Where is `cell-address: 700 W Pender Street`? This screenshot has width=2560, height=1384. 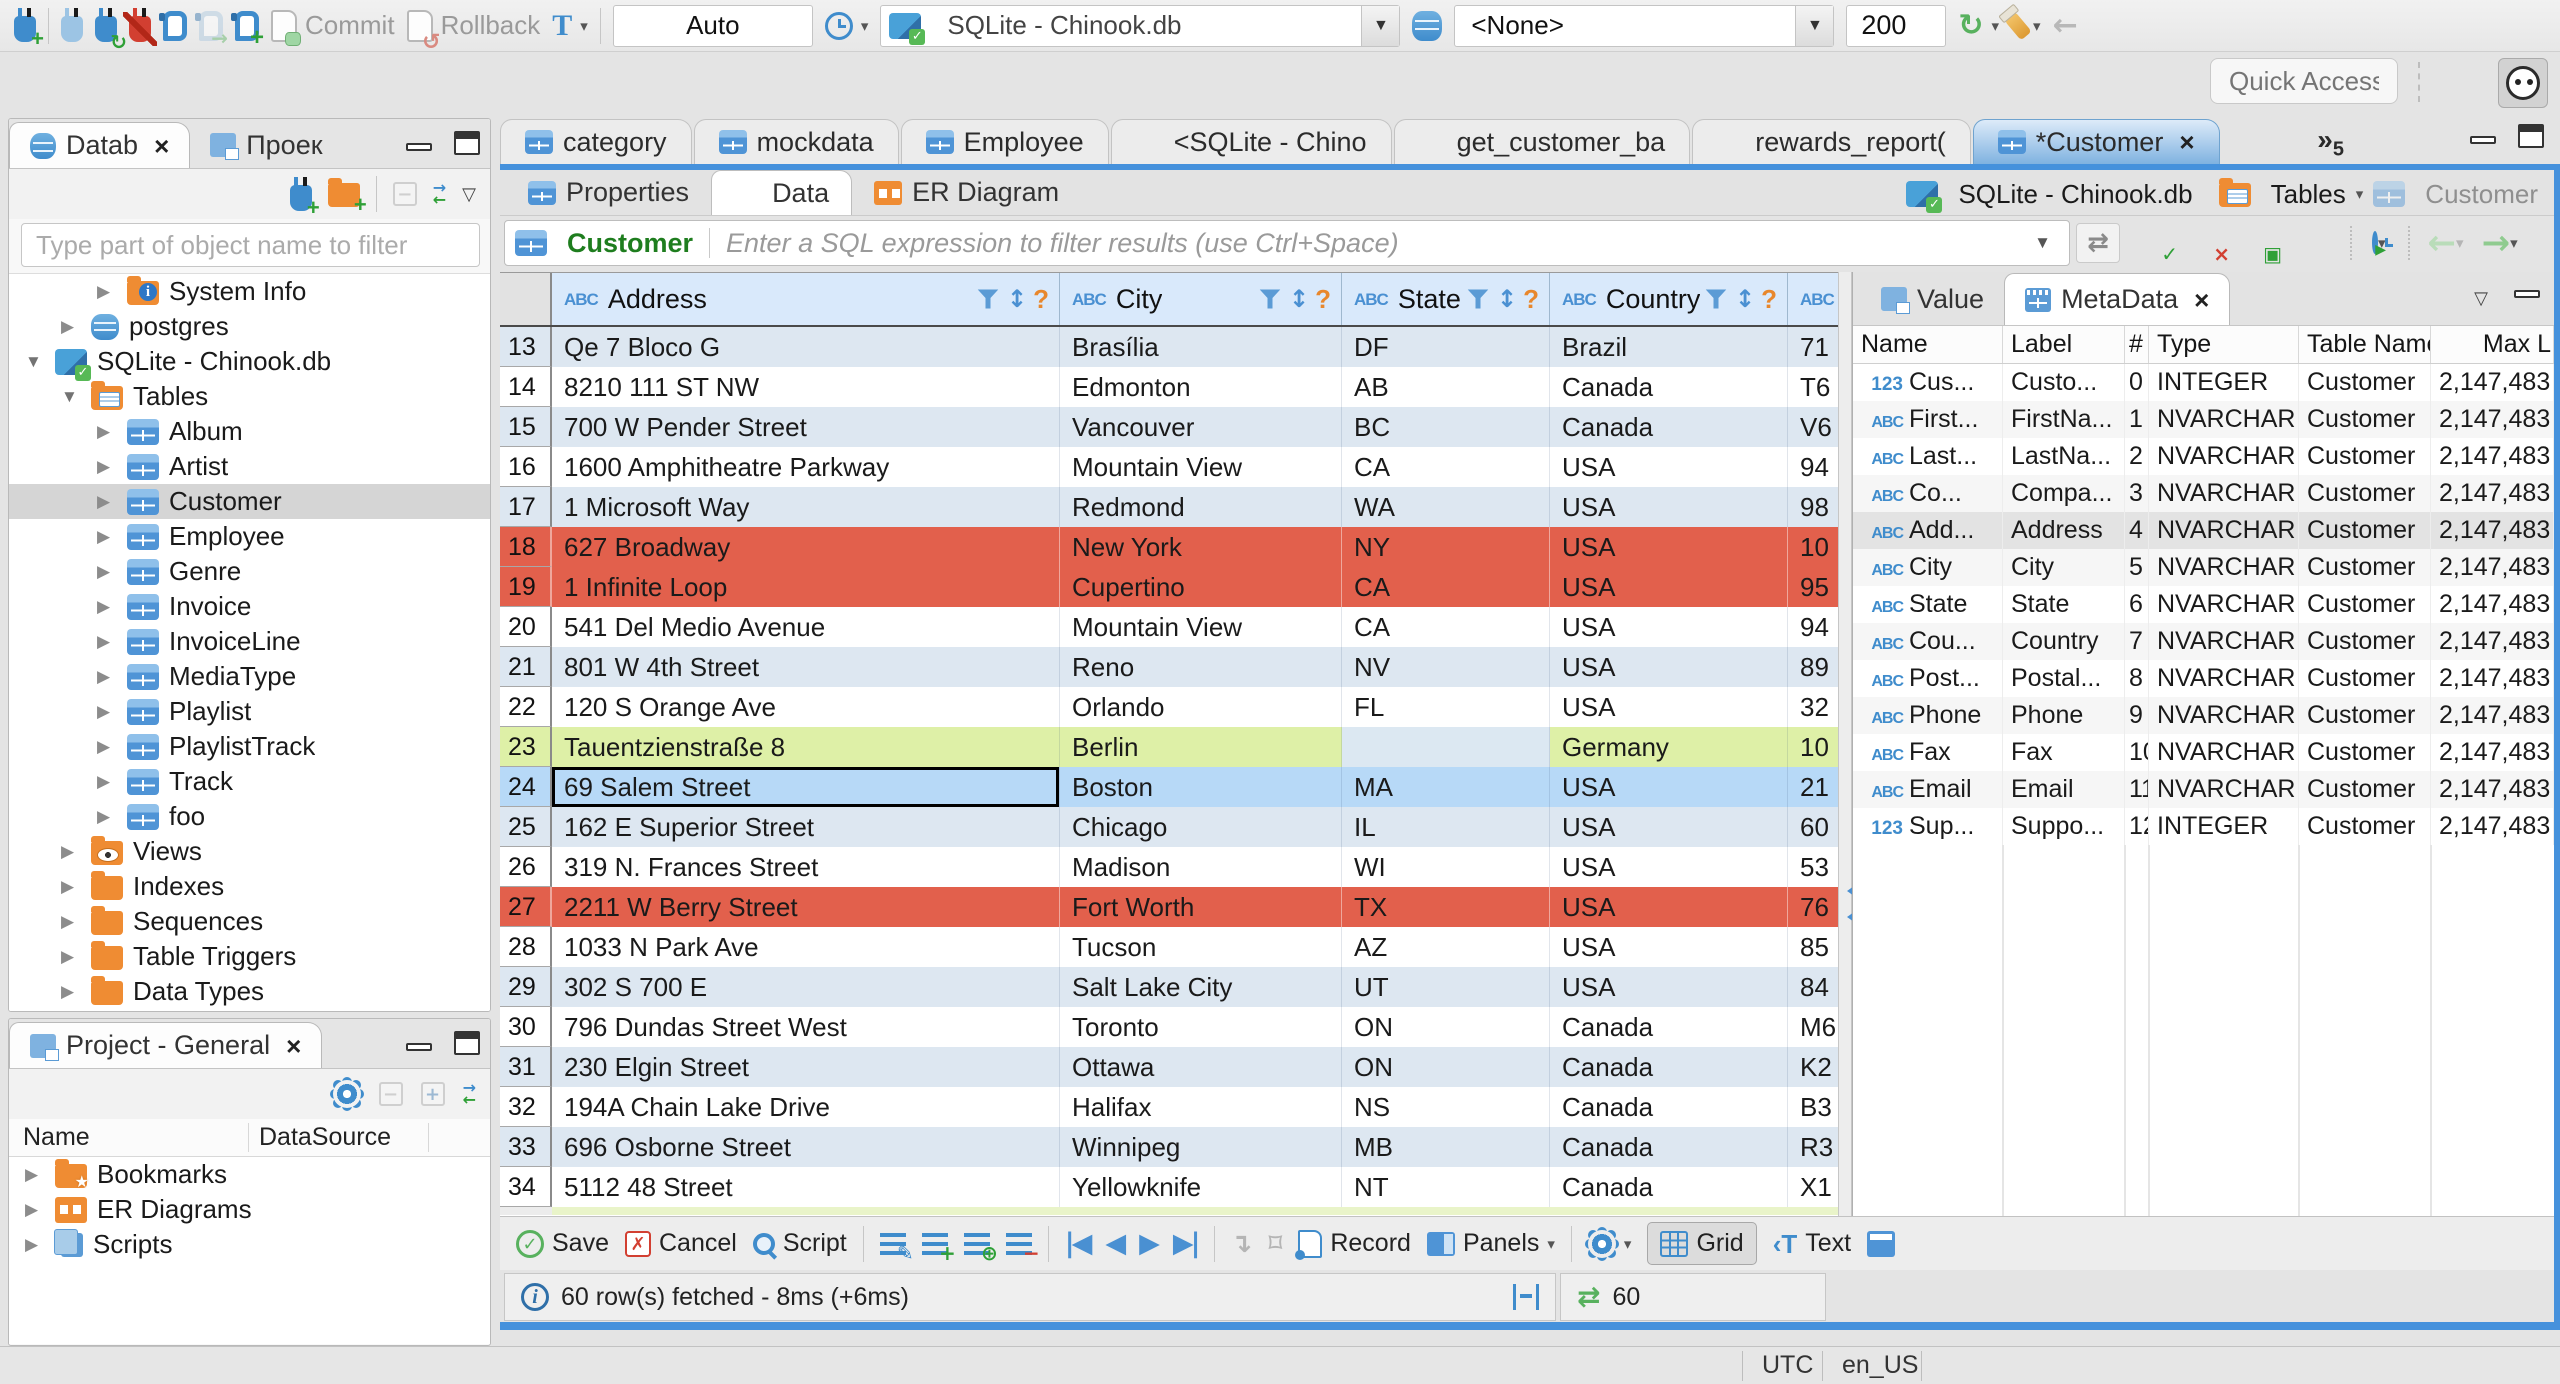
cell-address: 700 W Pender Street is located at coordinates (806, 427).